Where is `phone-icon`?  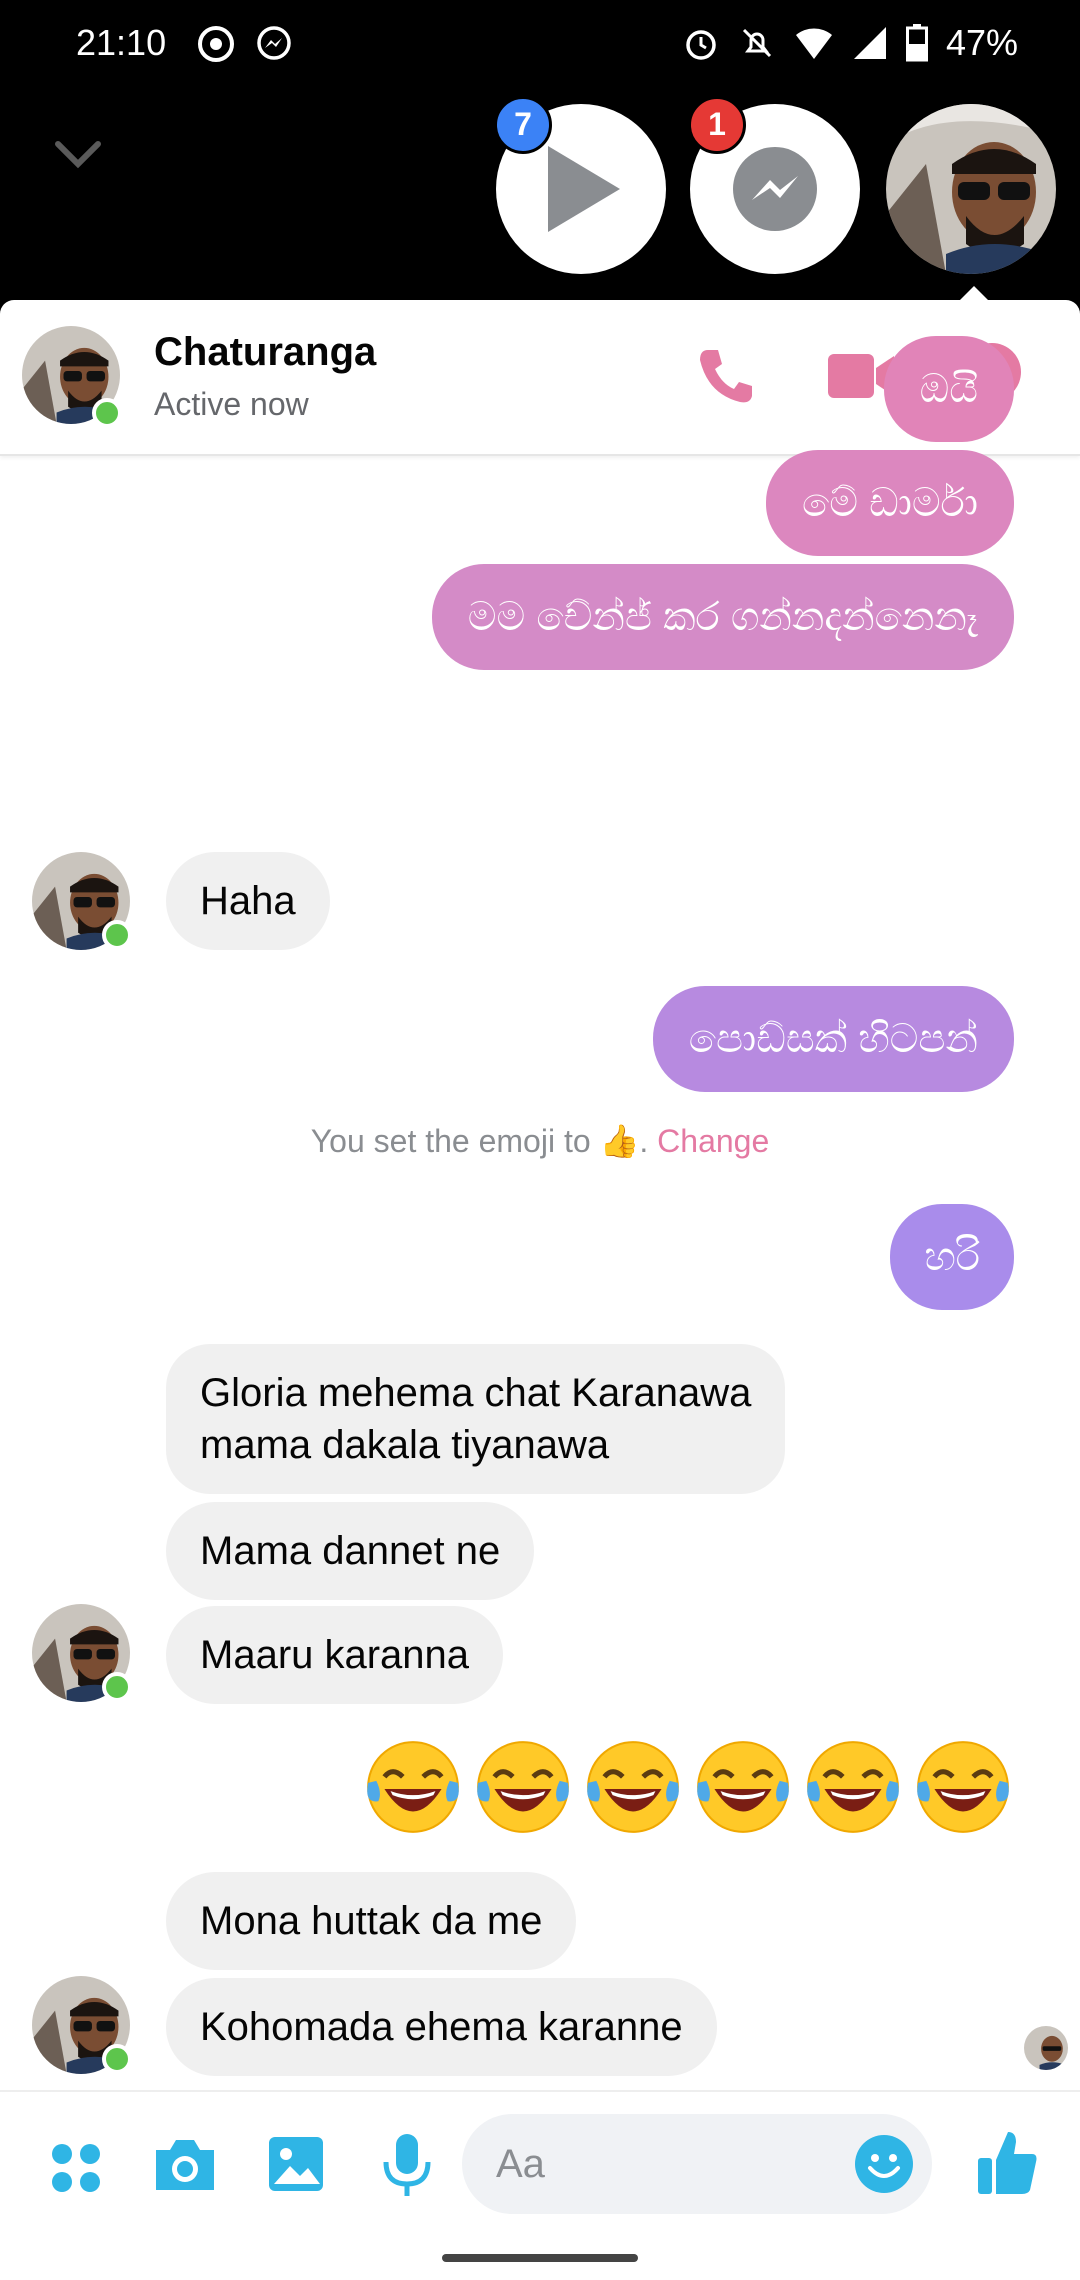 phone-icon is located at coordinates (726, 376).